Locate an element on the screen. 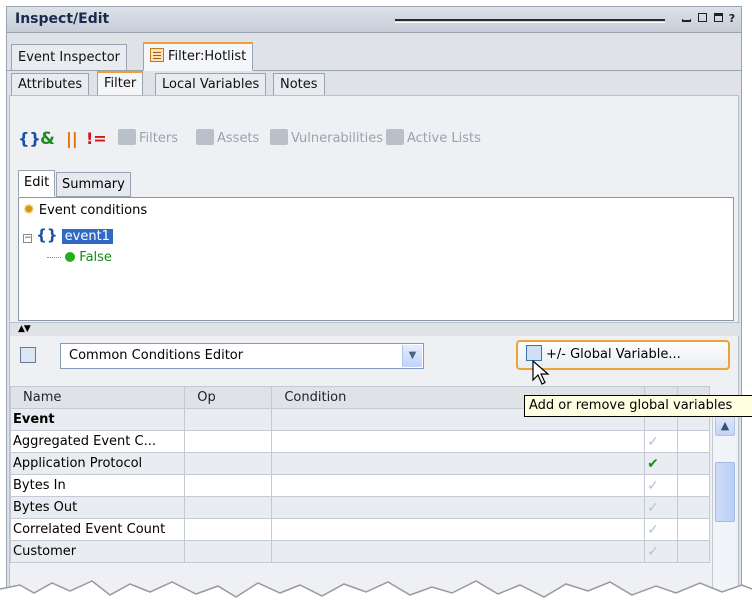 The width and height of the screenshot is (752, 611). table-row: Bytes Out ✓ is located at coordinates (360, 507).